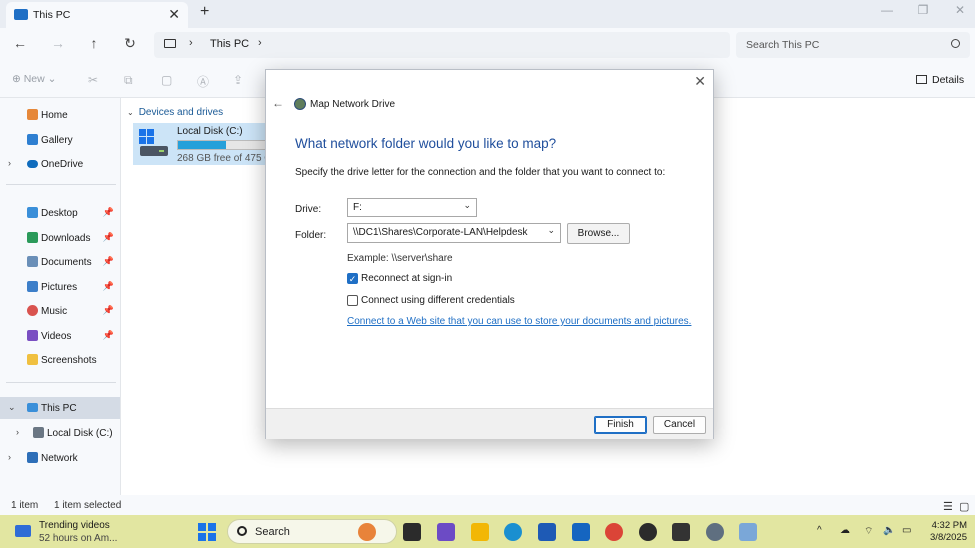 This screenshot has height=548, width=975. I want to click on dialog-close-button: ✕, so click(700, 81).